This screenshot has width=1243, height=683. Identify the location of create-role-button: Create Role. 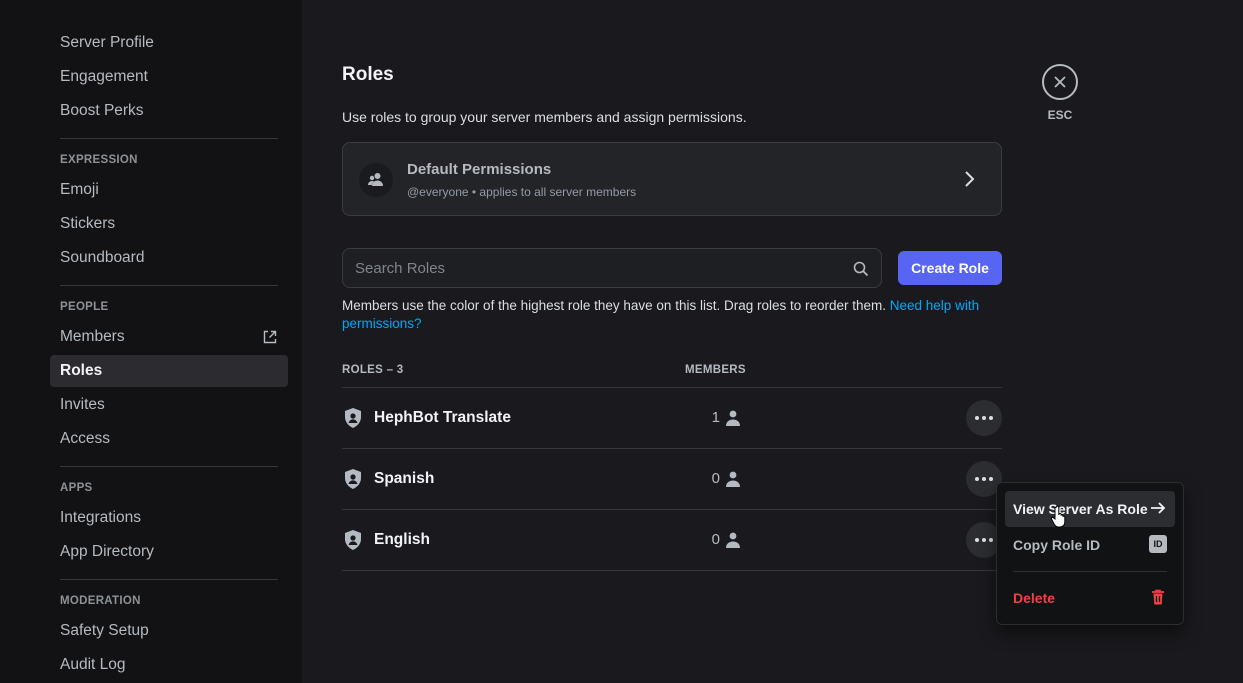
(950, 268).